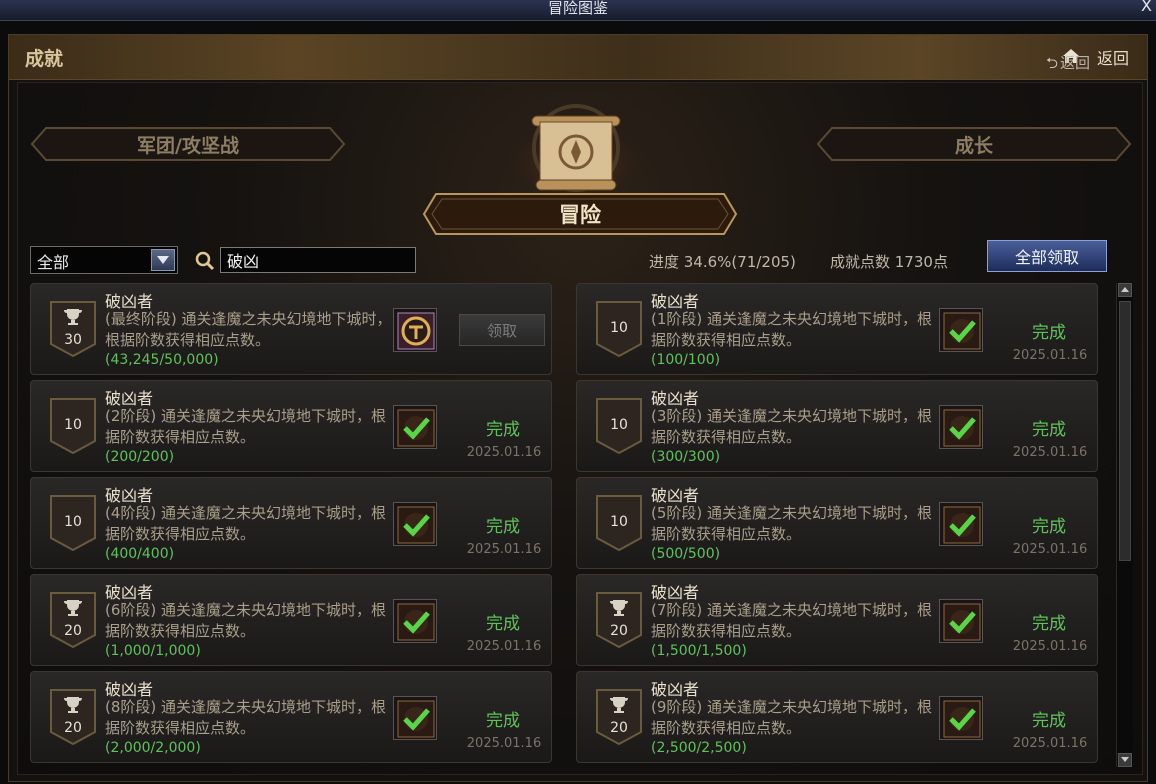 The height and width of the screenshot is (784, 1156). Describe the element at coordinates (1075, 63) in the screenshot. I see `sub-back-label: 返回` at that location.